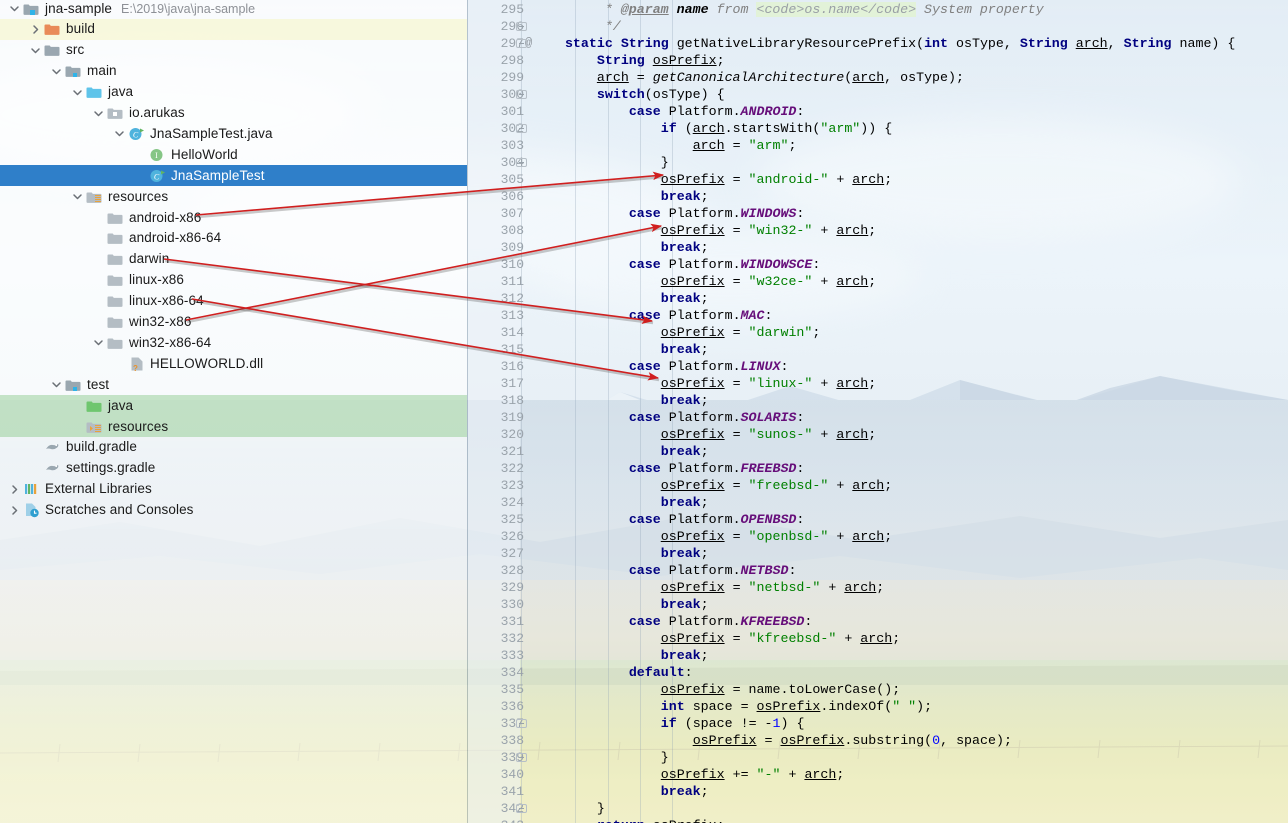 The width and height of the screenshot is (1288, 823). What do you see at coordinates (233, 363) in the screenshot?
I see `tree-item-helloworld-dll: ? HELLOWORLD.dll` at bounding box center [233, 363].